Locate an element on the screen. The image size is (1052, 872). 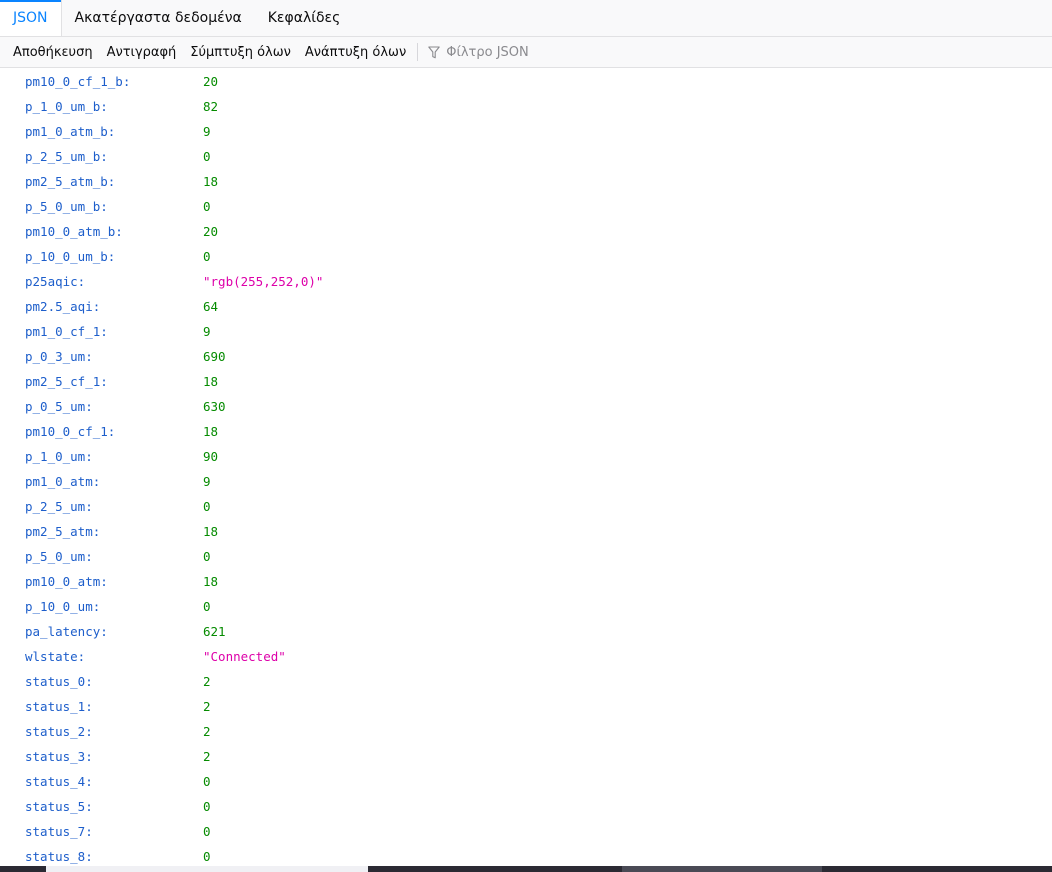
json-key: pm10_0_atm: is located at coordinates (66, 581).